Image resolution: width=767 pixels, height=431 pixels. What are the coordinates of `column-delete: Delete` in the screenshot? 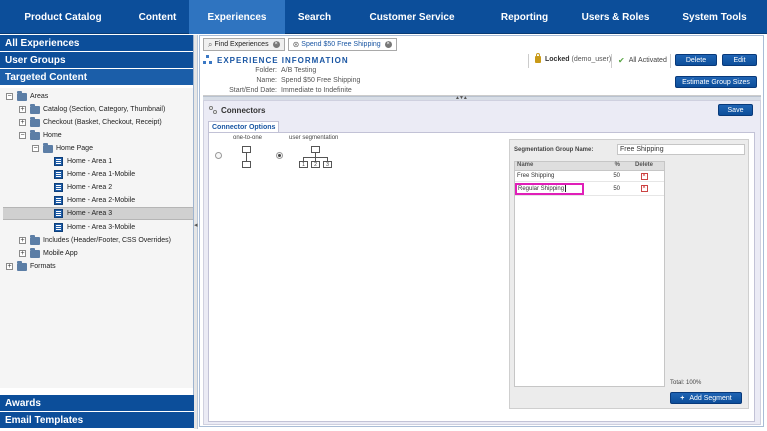 It's located at (643, 165).